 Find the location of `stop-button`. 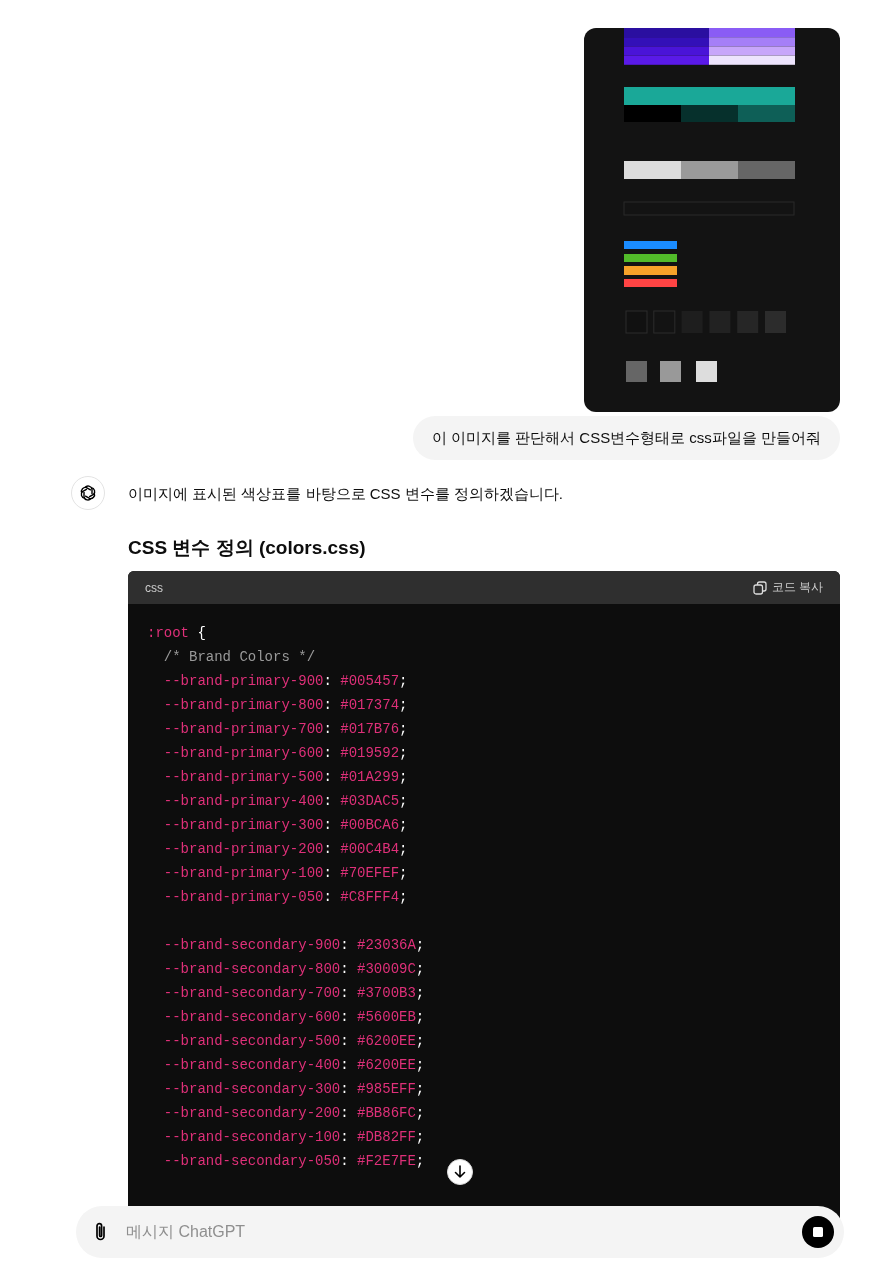

stop-button is located at coordinates (818, 1232).